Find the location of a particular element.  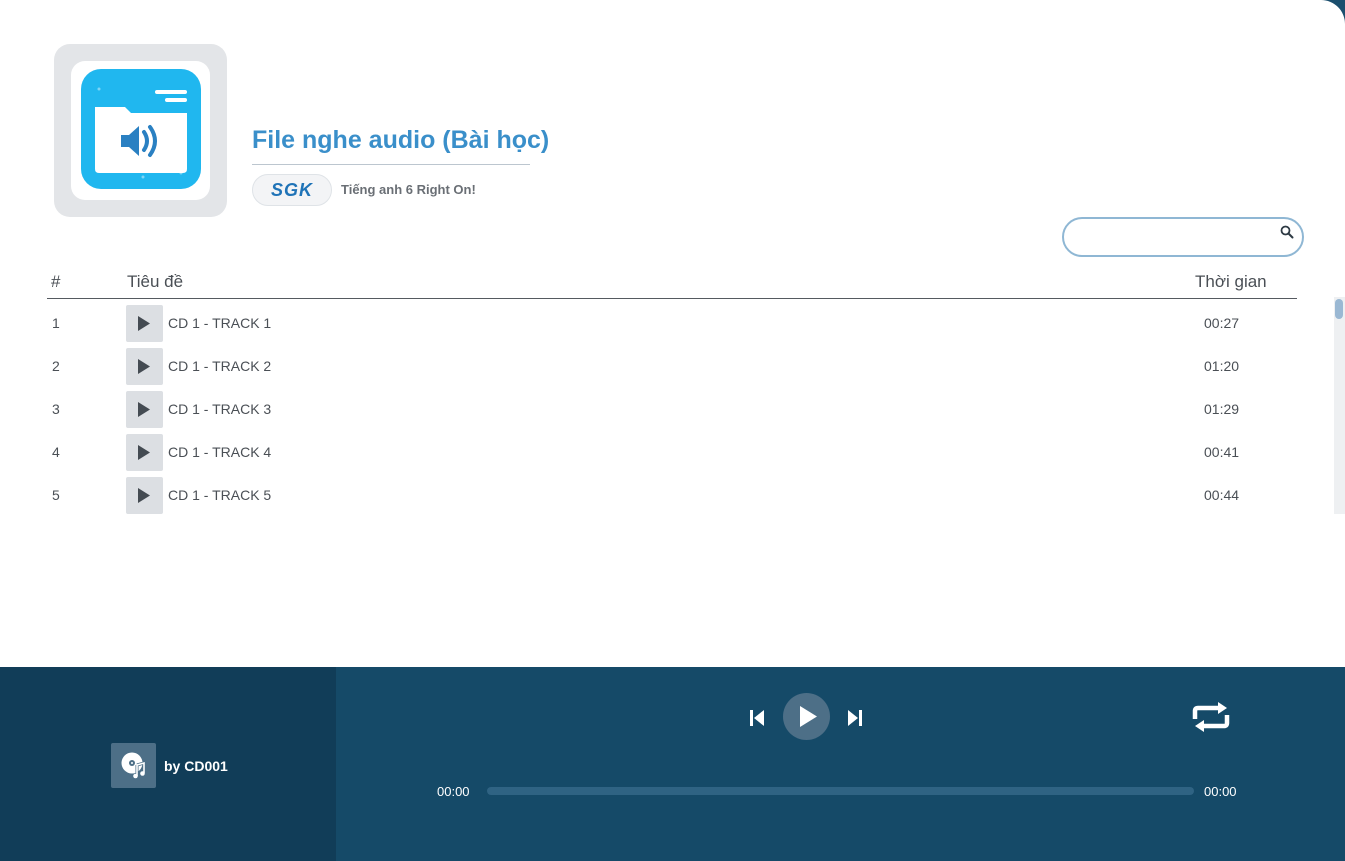

byline-text: by CD001 is located at coordinates (196, 766).